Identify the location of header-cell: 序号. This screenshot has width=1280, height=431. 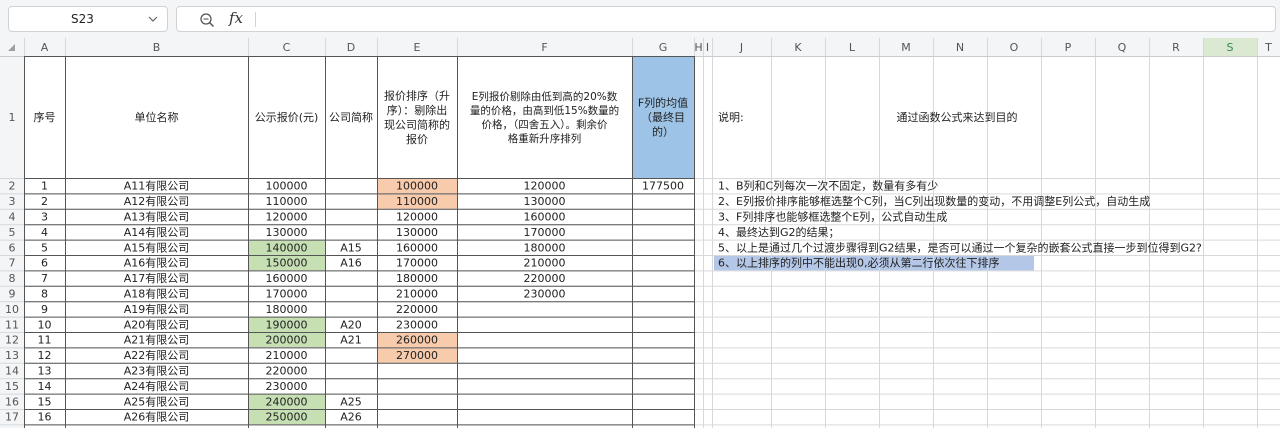
(45, 117).